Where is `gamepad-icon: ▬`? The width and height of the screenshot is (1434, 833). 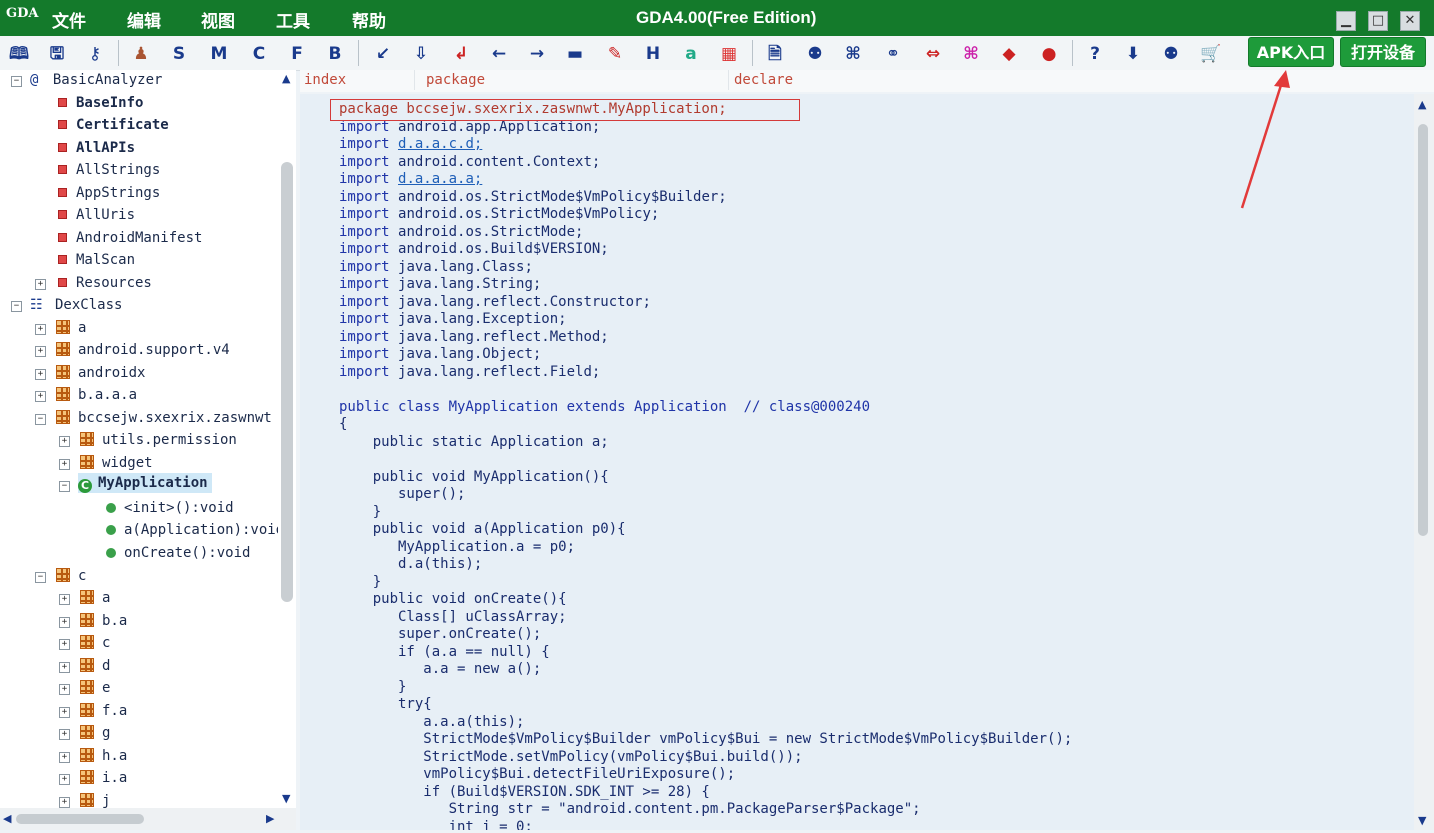
gamepad-icon: ▬ is located at coordinates (575, 54).